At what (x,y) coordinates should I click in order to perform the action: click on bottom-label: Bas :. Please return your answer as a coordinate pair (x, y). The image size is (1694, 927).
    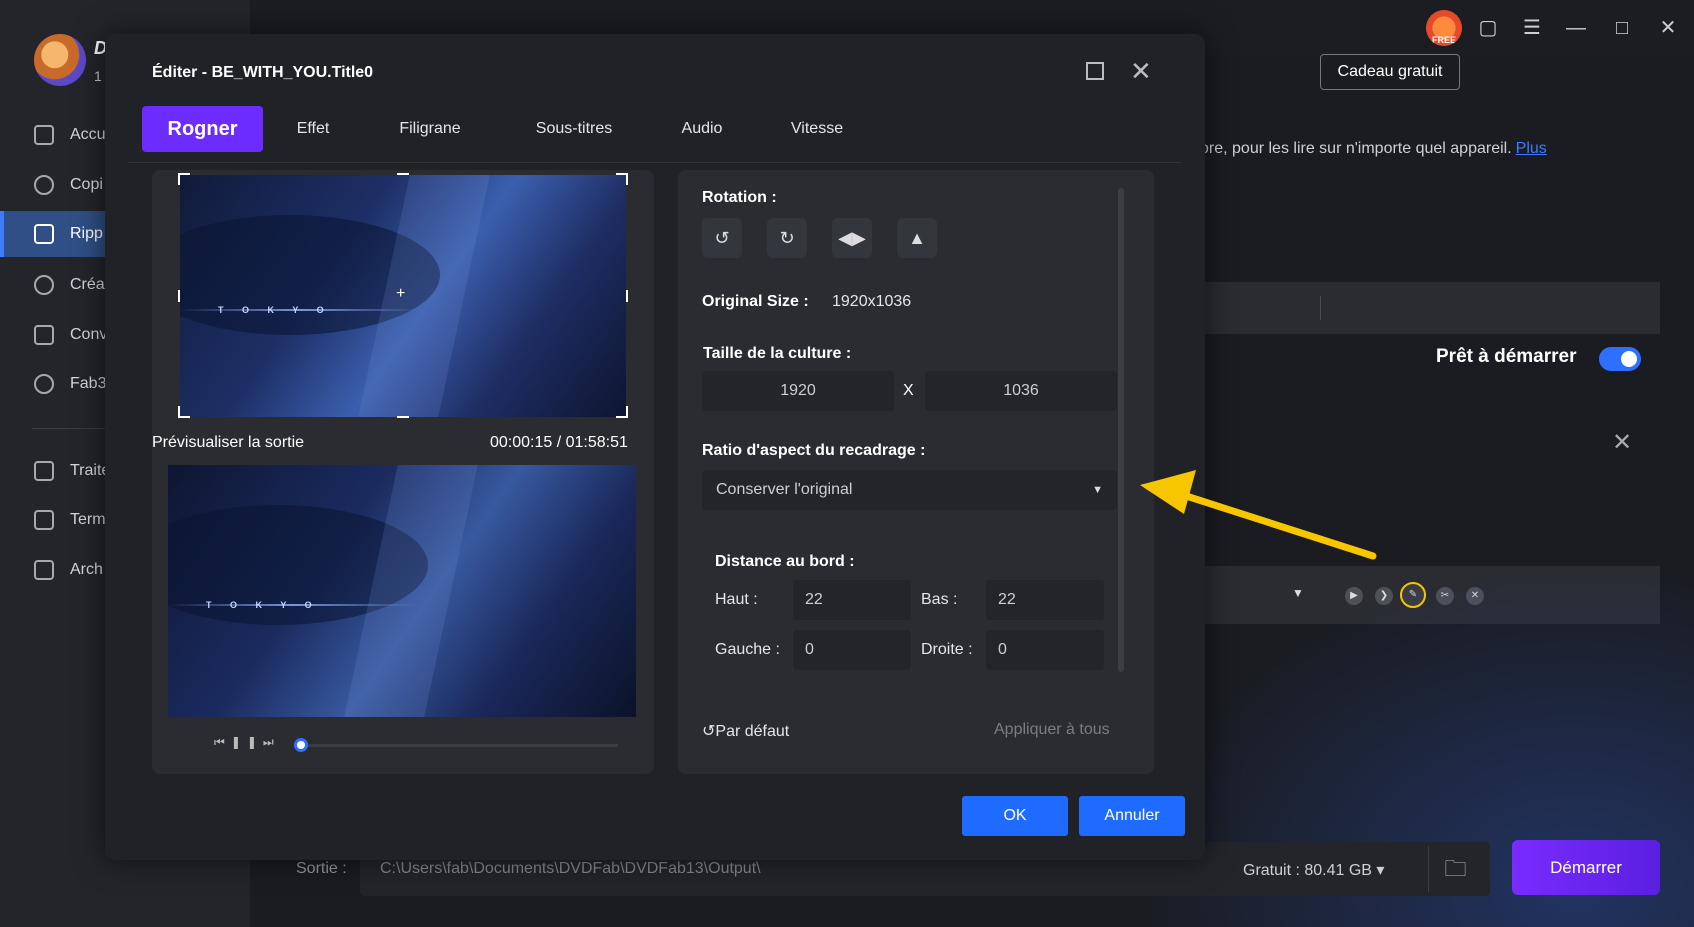
    Looking at the image, I should click on (939, 599).